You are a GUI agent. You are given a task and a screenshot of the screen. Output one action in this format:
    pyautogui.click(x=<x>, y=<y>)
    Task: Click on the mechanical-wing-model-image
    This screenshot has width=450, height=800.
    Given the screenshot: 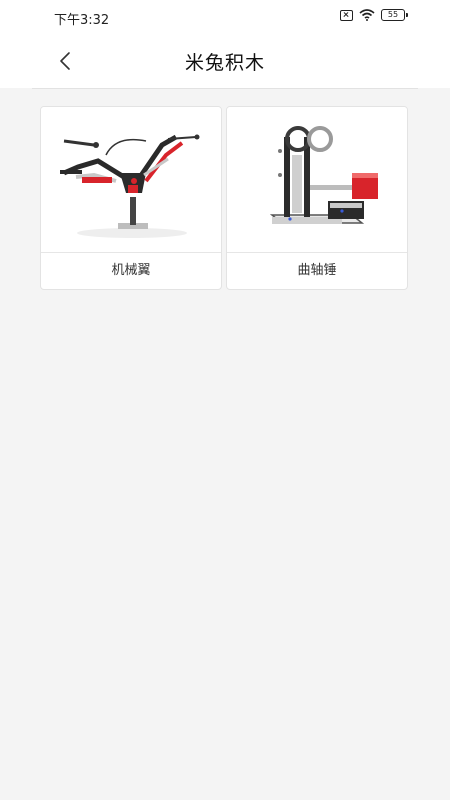 What is the action you would take?
    pyautogui.click(x=131, y=180)
    